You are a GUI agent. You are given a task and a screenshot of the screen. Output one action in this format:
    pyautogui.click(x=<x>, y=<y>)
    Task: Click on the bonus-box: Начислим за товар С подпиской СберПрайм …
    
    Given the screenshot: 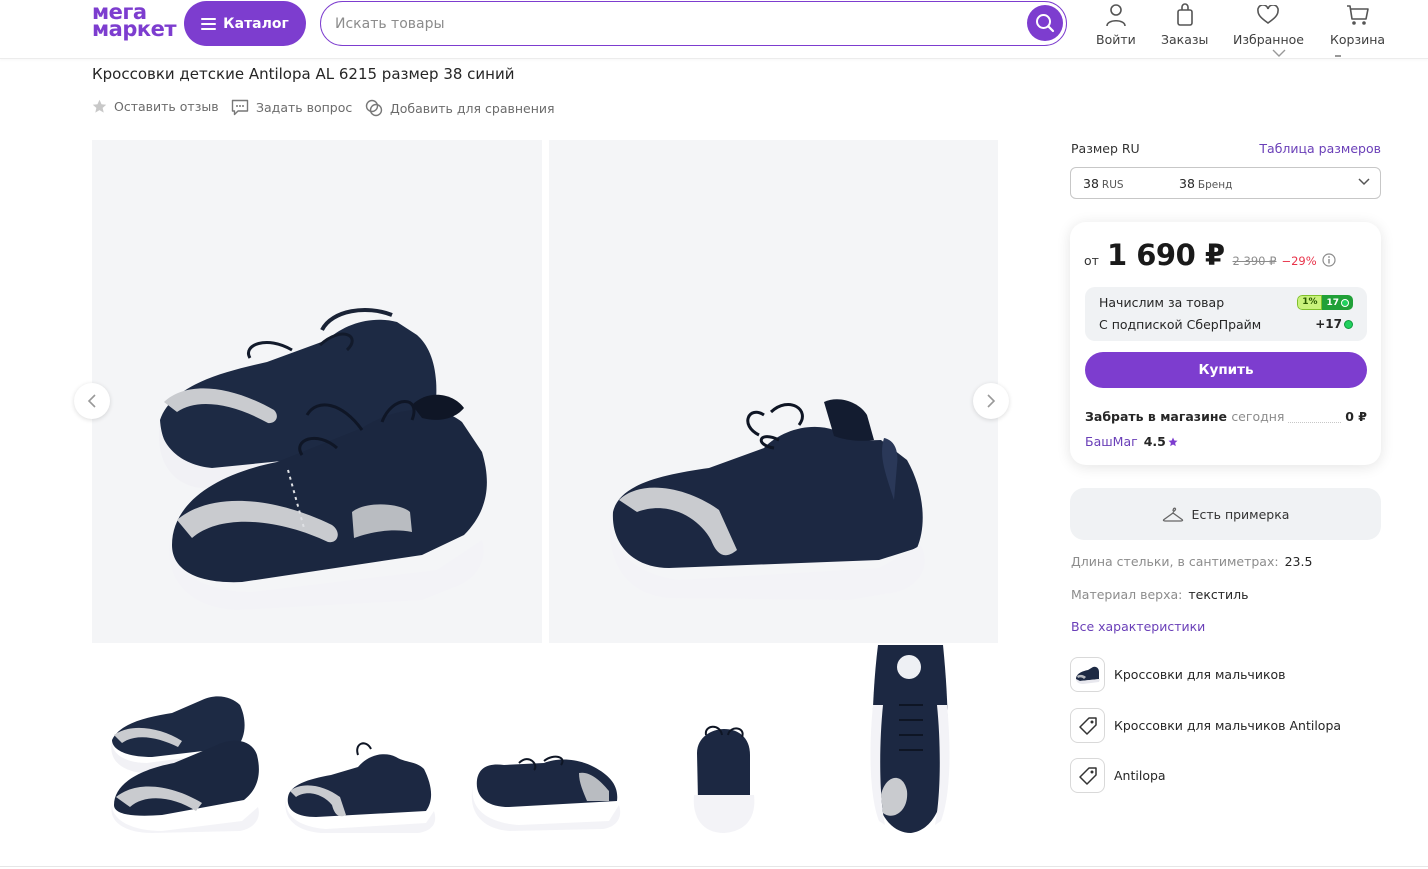 What is the action you would take?
    pyautogui.click(x=1226, y=314)
    